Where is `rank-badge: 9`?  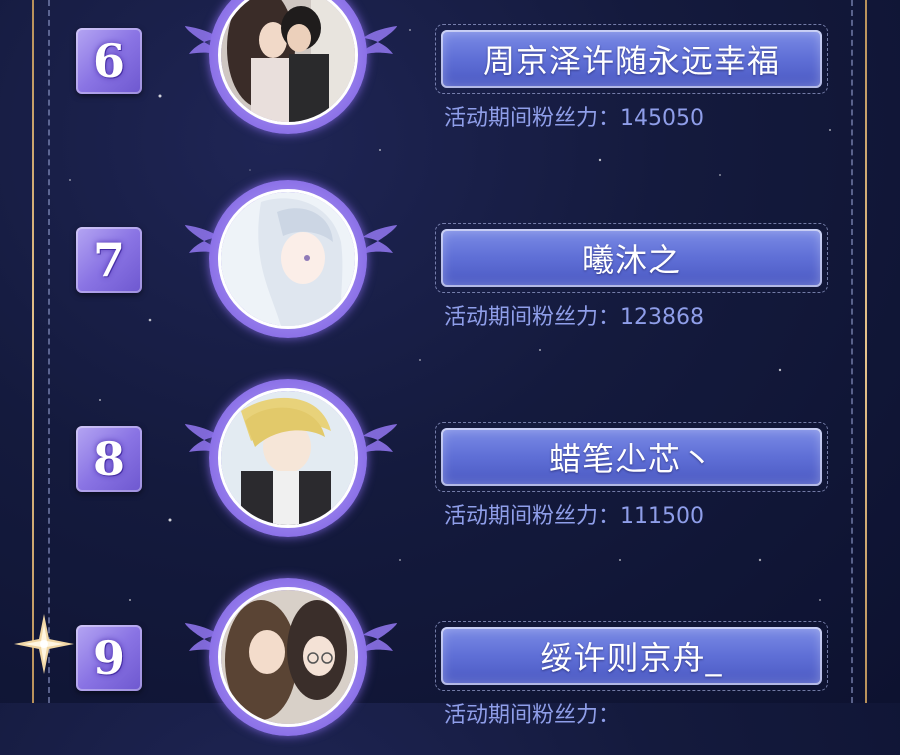
rank-badge: 9 is located at coordinates (109, 658).